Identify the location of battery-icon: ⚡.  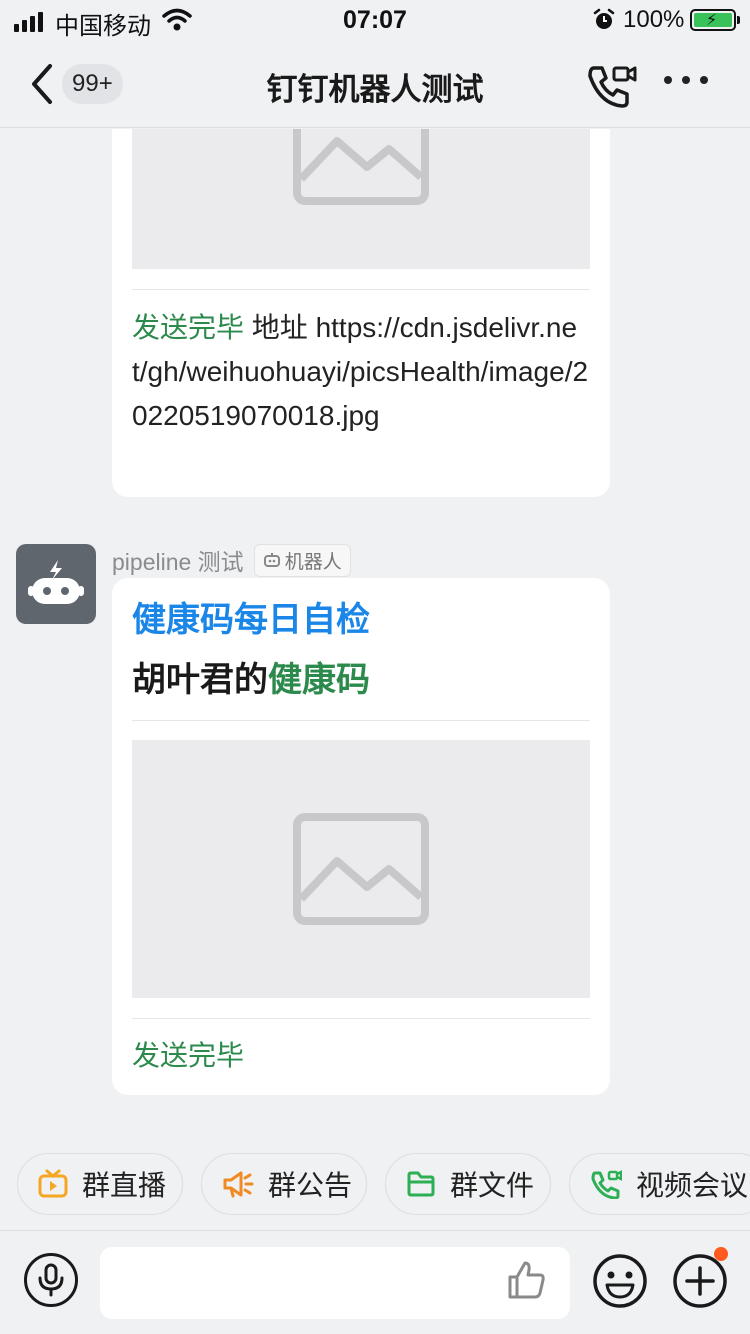
(715, 20).